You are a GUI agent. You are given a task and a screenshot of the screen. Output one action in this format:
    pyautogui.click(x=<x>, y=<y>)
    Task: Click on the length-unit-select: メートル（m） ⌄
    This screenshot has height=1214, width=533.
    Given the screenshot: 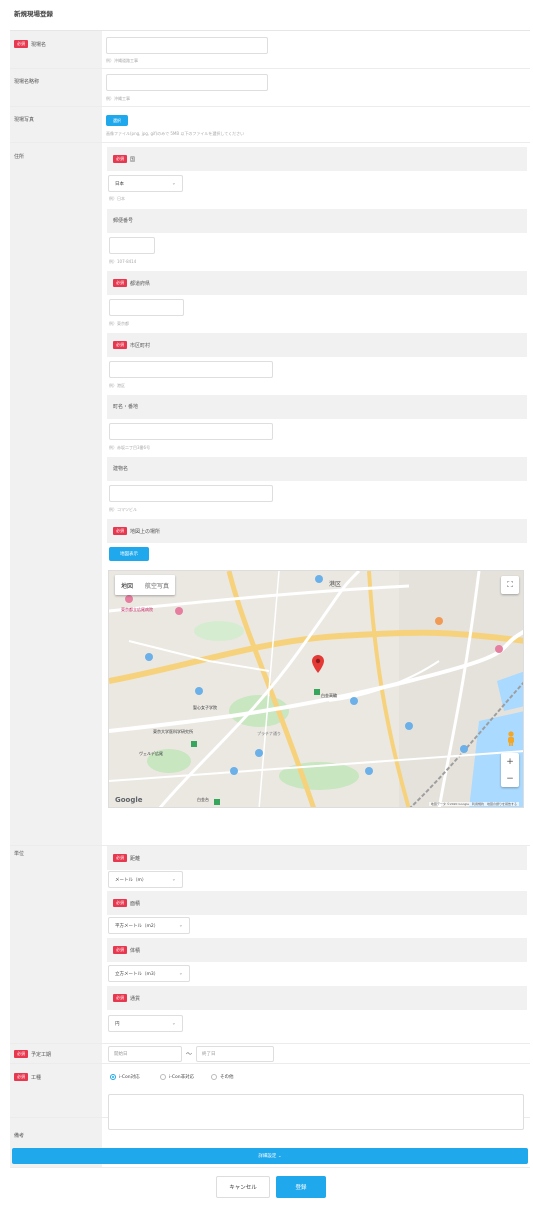 What is the action you would take?
    pyautogui.click(x=145, y=879)
    